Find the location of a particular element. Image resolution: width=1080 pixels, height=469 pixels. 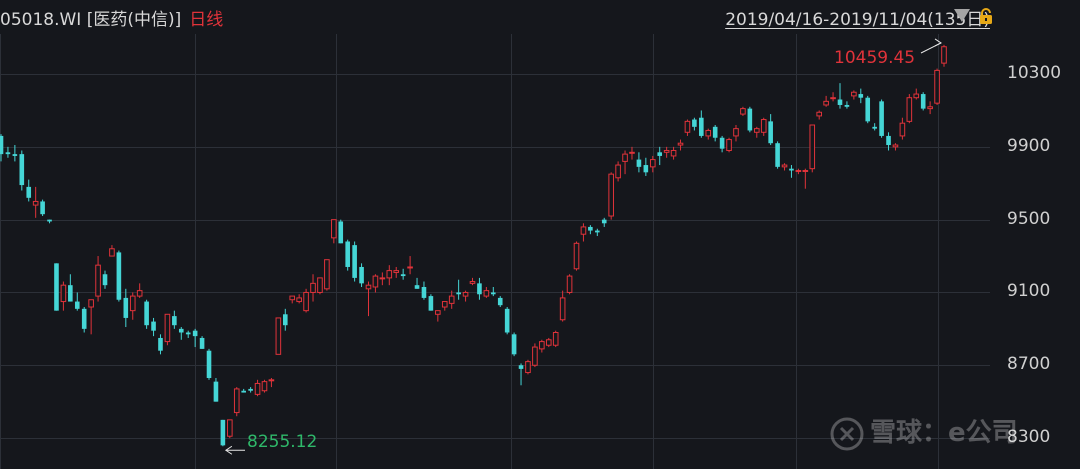

timeframe-label: 日线 is located at coordinates (206, 20).